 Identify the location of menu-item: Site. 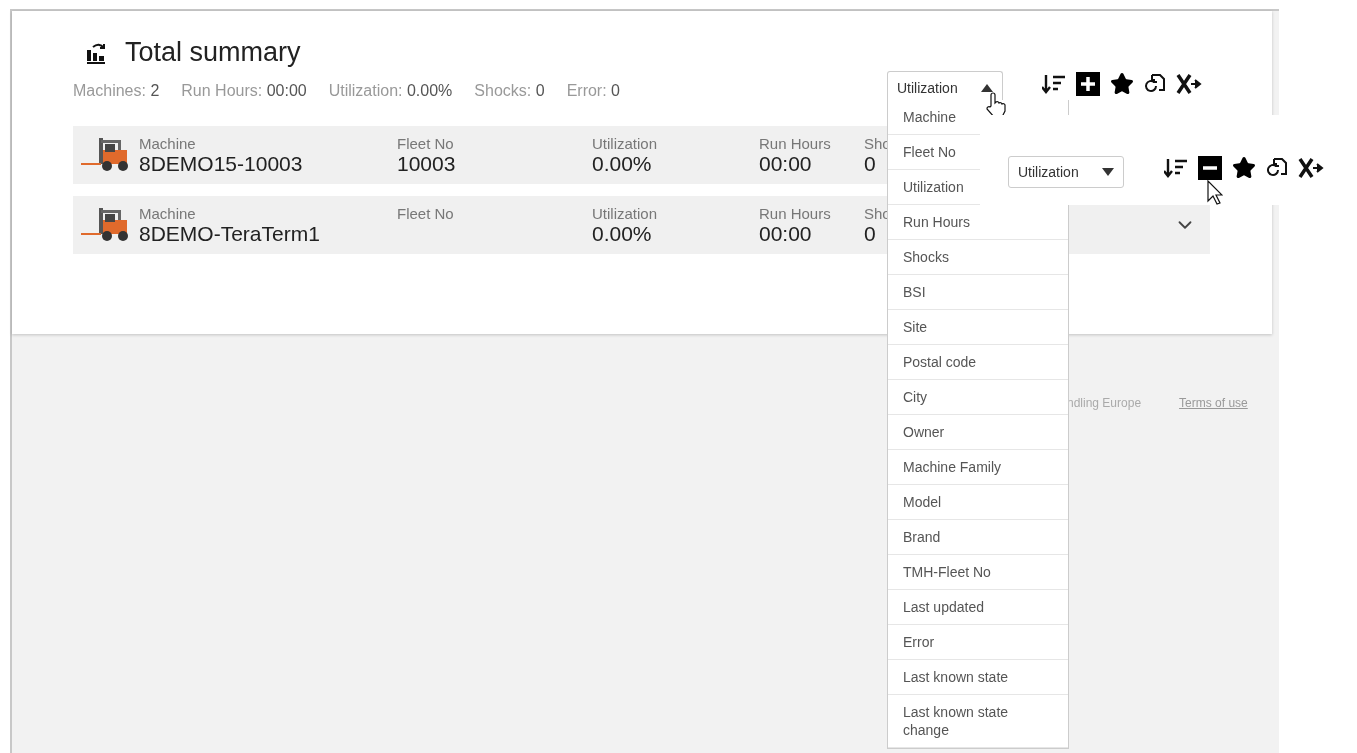
(978, 327).